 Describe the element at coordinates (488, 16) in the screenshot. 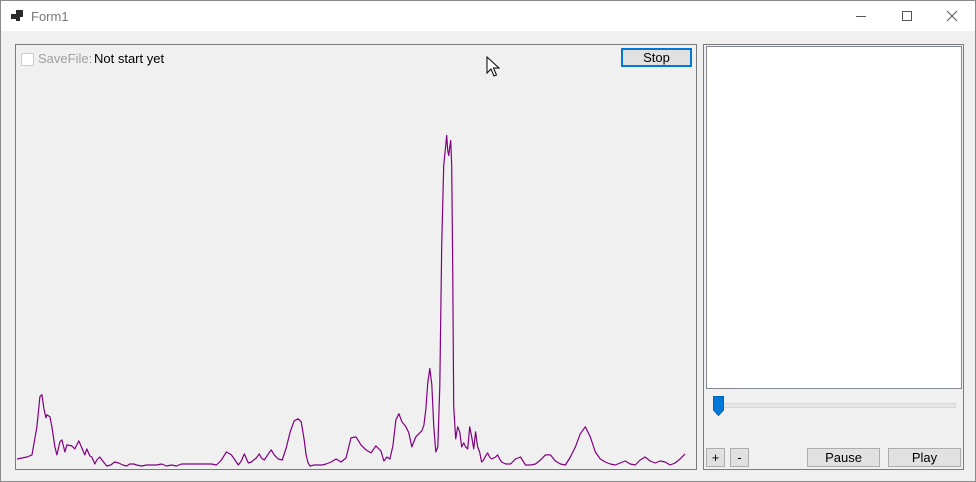

I see `title-bar: Form1` at that location.